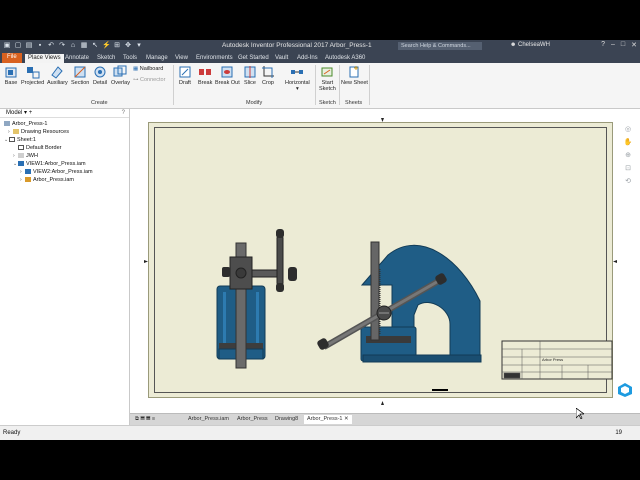 This screenshot has width=640, height=480. Describe the element at coordinates (20, 140) in the screenshot. I see `tree-item-sheet: ⌄ Sheet:1` at that location.